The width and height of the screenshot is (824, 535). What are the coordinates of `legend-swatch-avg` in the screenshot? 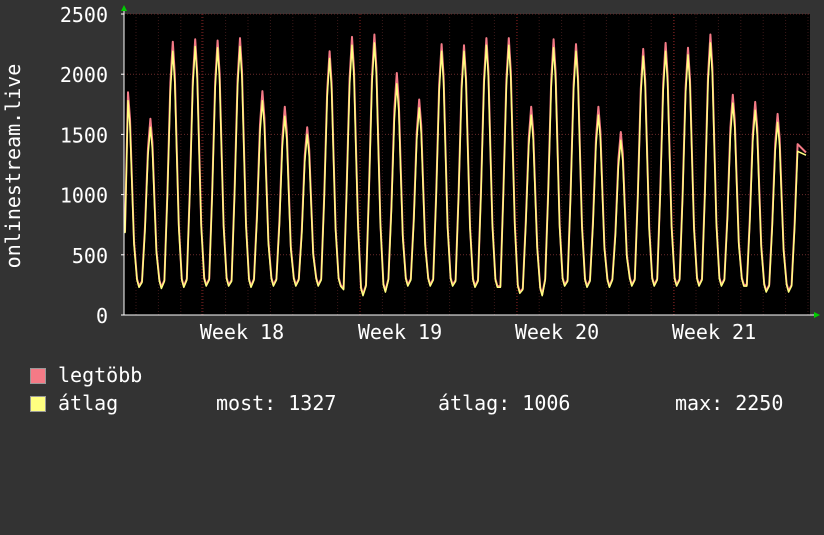 It's located at (38, 404).